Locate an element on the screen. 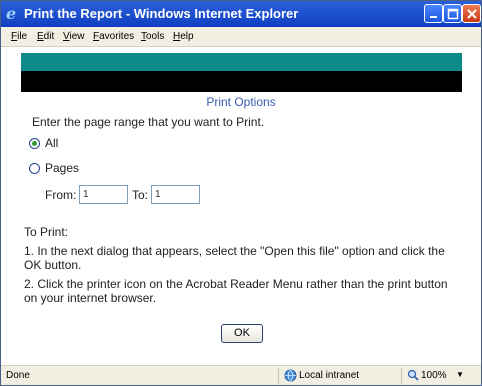  minimize-icon is located at coordinates (433, 17).